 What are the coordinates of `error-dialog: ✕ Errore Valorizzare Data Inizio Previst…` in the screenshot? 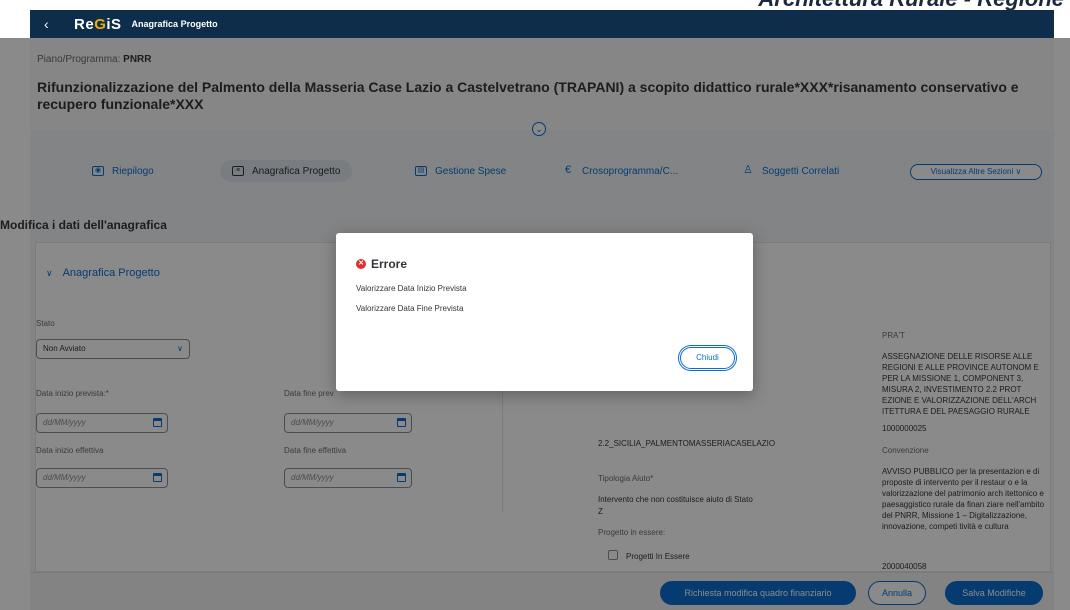 It's located at (544, 312).